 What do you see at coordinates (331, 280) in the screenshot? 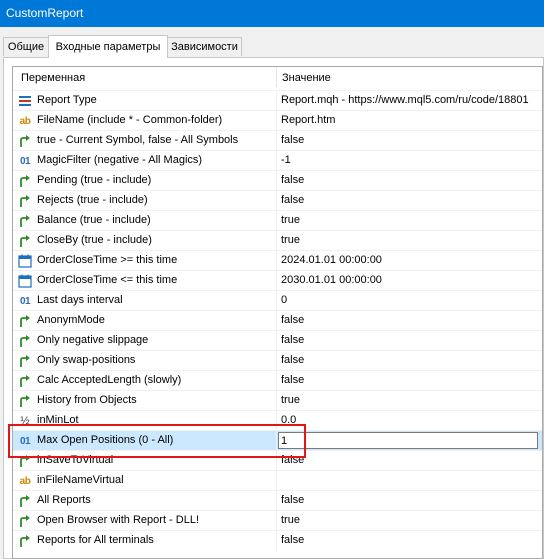
I see `parameter-value: 2030.01.01 00:00:00` at bounding box center [331, 280].